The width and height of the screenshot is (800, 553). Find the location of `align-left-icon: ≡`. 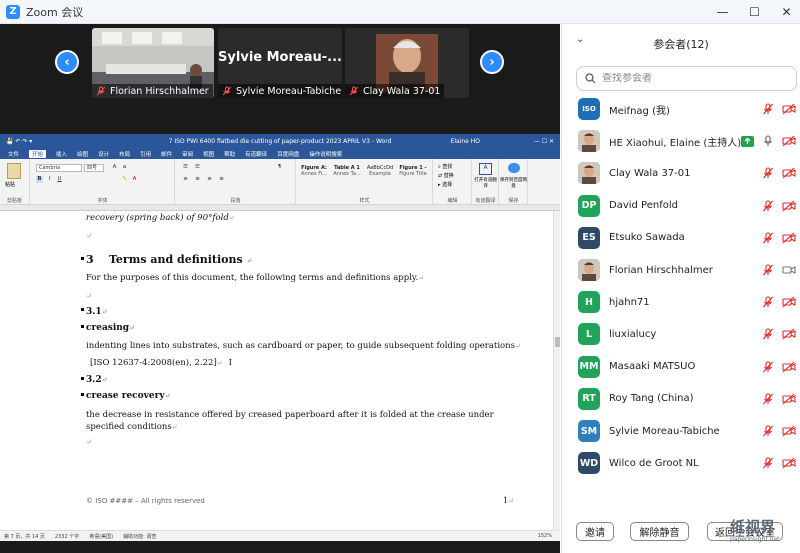

align-left-icon: ≡ is located at coordinates (185, 179).